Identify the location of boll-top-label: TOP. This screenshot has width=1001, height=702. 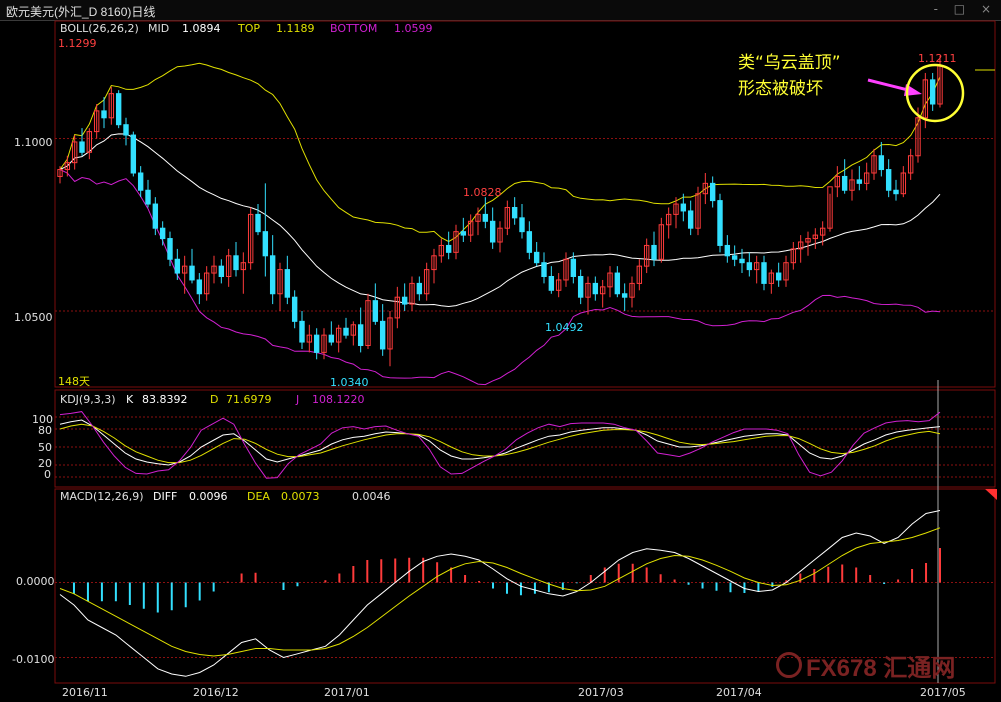
(249, 28).